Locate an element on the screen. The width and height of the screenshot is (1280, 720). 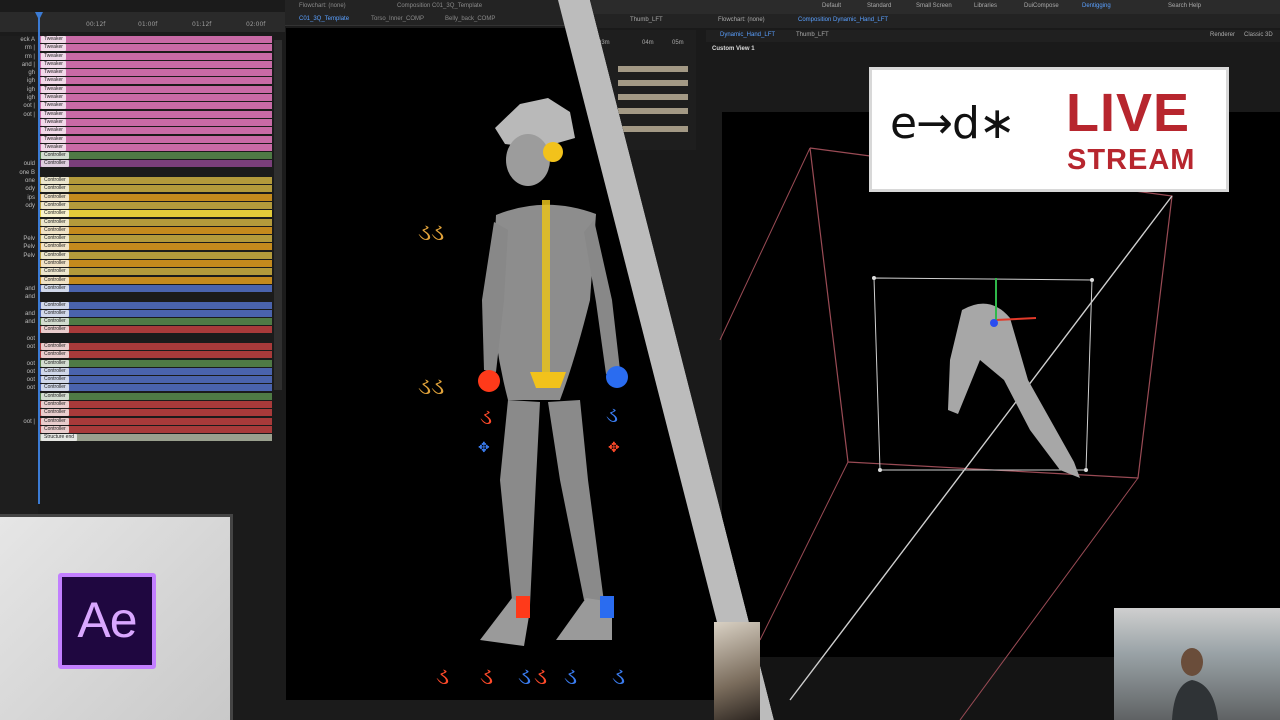
pelvis-controller is located at coordinates (548, 380).